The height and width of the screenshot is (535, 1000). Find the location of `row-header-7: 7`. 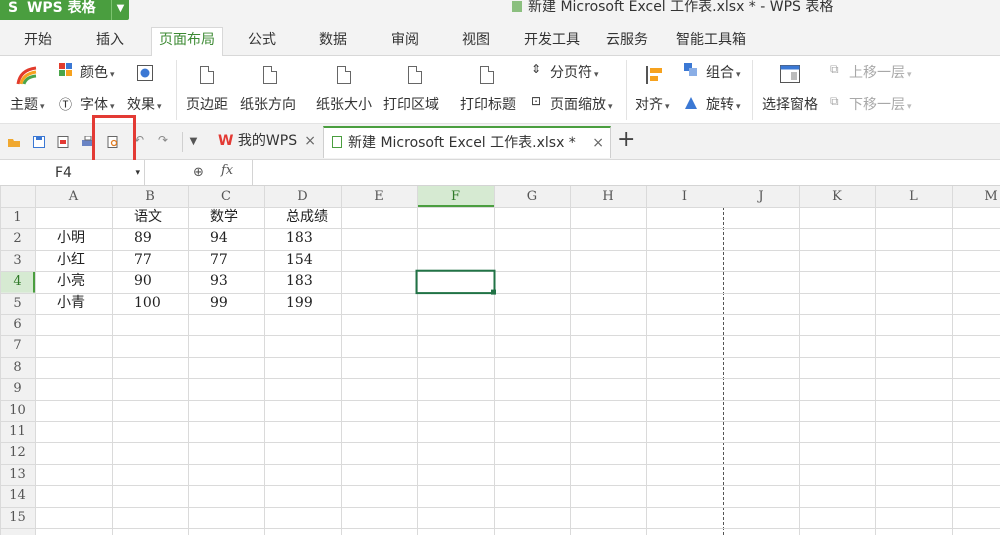

row-header-7: 7 is located at coordinates (17, 345).